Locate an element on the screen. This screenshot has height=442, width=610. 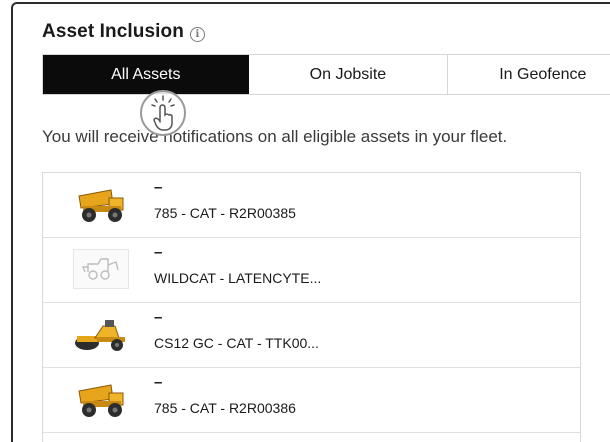
generic-machine-icon is located at coordinates (101, 269).